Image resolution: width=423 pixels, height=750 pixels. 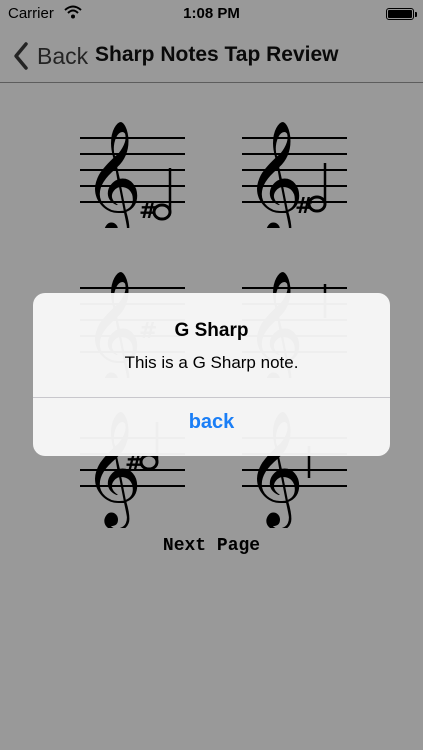 What do you see at coordinates (211, 362) in the screenshot?
I see `alert-message: This is a G Sharp note.` at bounding box center [211, 362].